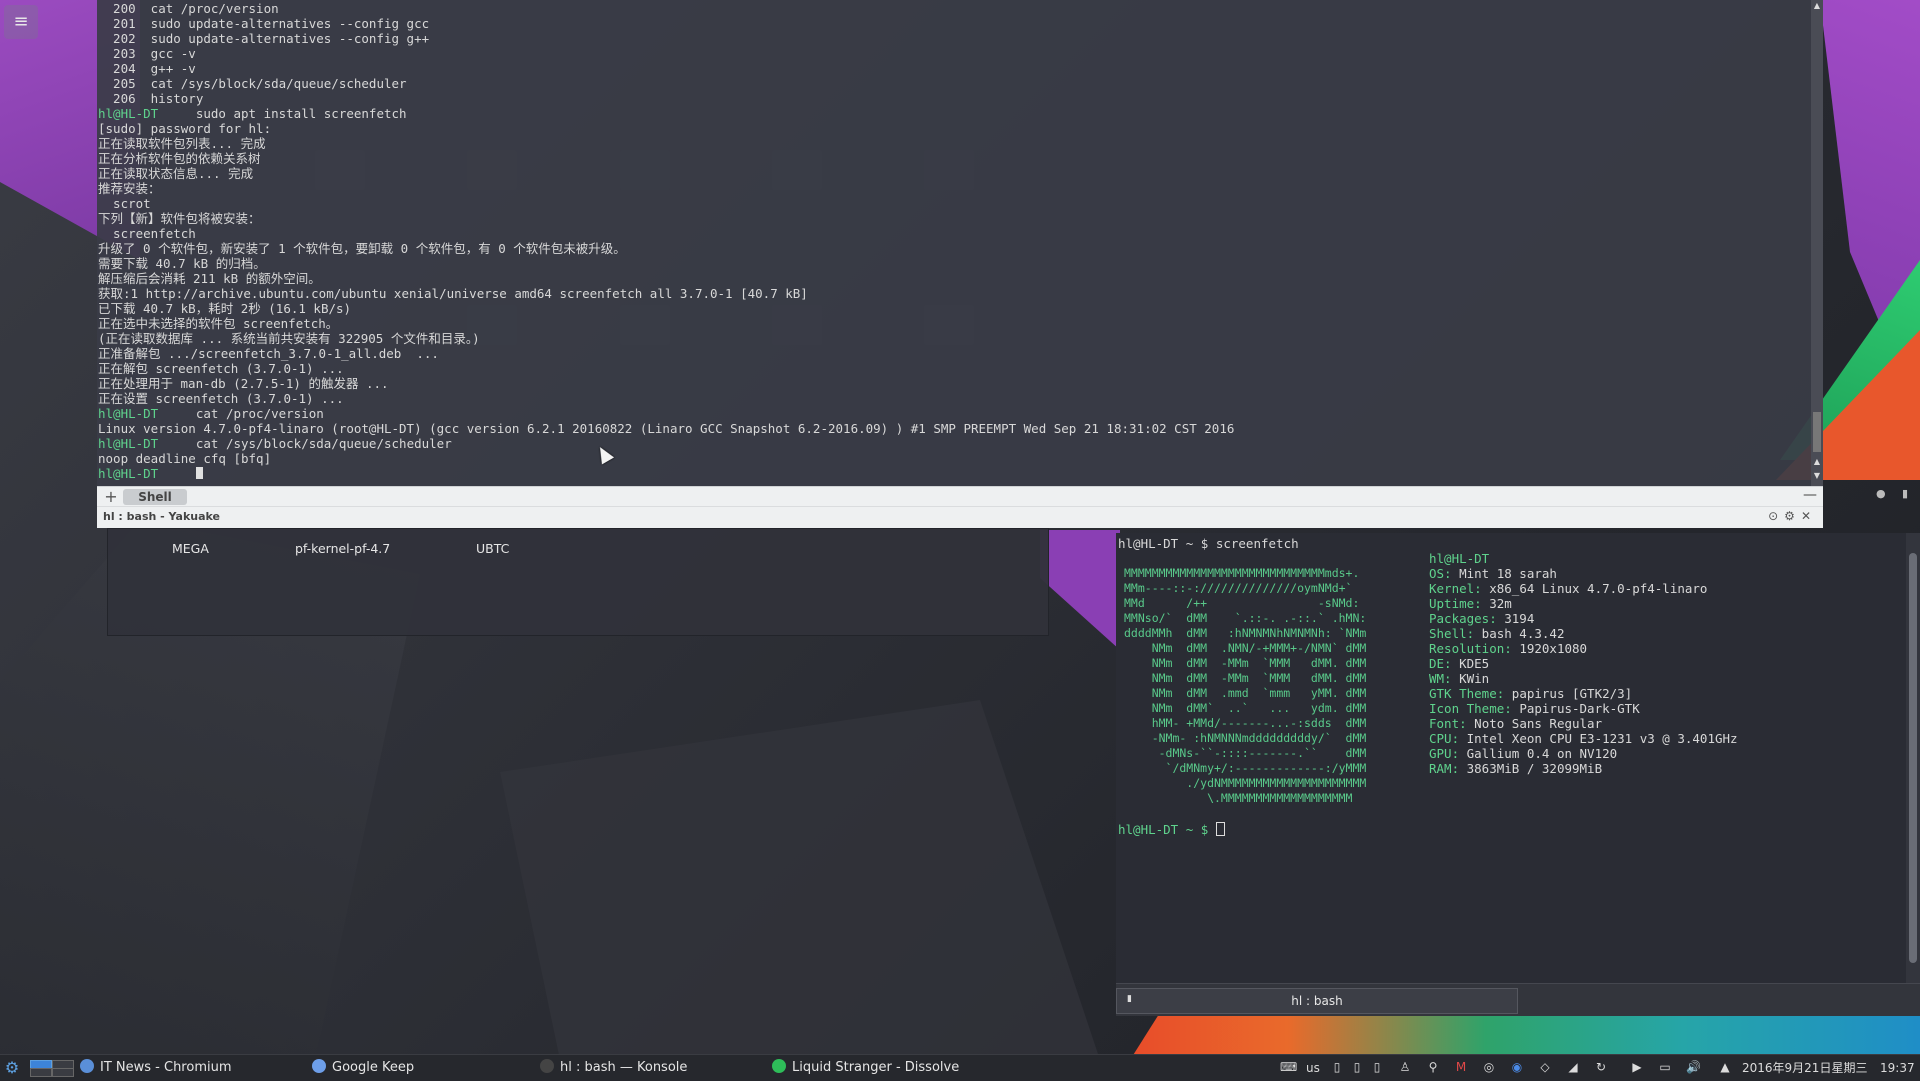  I want to click on logo-line: ddddMMh dMM :hNMNMNhNMNMNh: `NMm, so click(1245, 633).